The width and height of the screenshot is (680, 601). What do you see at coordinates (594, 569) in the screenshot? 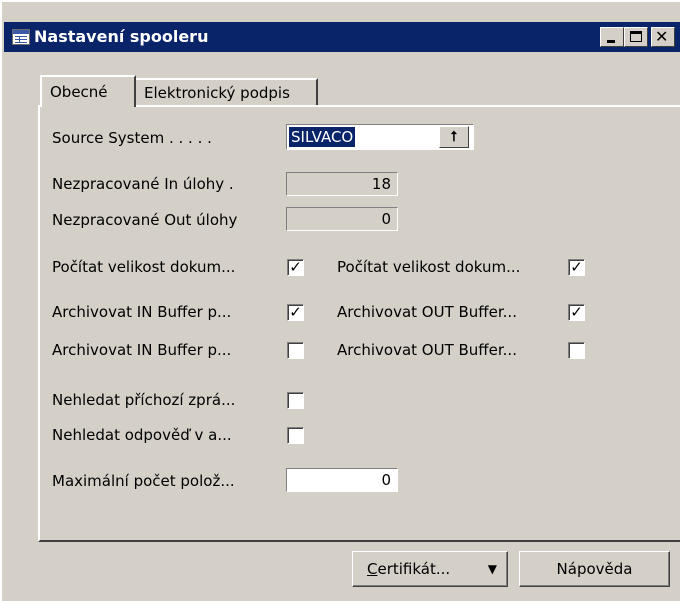
I see `napoveda-button: Nápověda` at bounding box center [594, 569].